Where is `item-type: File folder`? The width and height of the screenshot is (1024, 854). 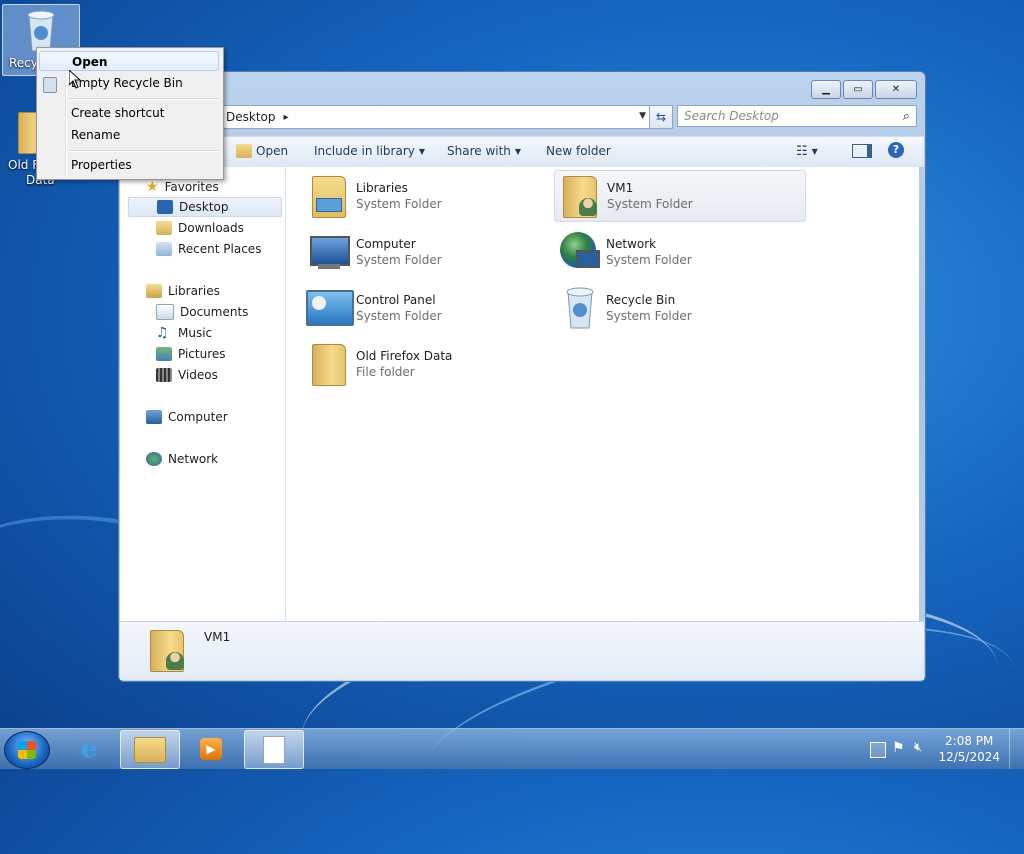
item-type: File folder is located at coordinates (385, 372).